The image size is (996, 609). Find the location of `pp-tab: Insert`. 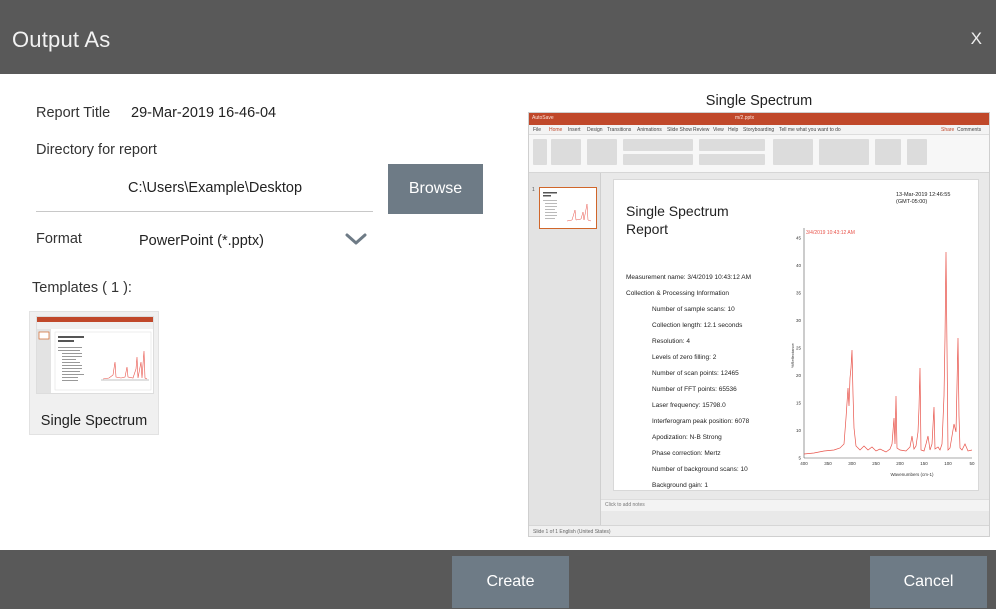

pp-tab: Insert is located at coordinates (574, 130).